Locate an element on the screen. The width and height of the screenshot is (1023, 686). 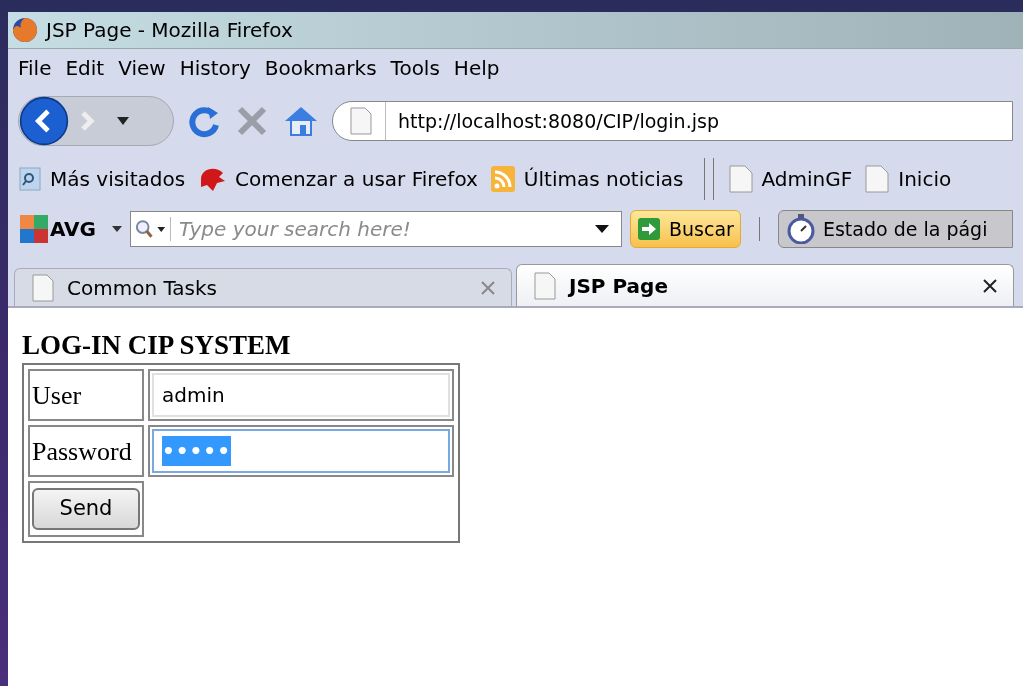
bookmark-link: Inicio is located at coordinates (925, 179).